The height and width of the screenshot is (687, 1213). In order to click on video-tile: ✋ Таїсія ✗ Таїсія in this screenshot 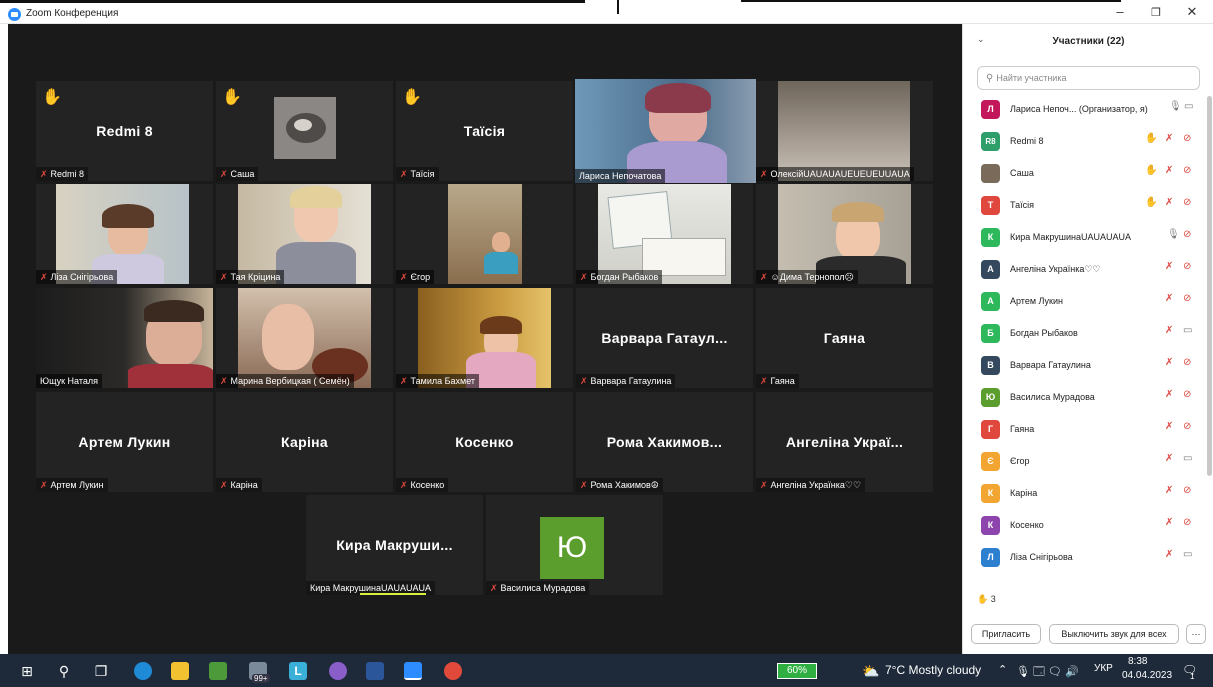, I will do `click(484, 131)`.